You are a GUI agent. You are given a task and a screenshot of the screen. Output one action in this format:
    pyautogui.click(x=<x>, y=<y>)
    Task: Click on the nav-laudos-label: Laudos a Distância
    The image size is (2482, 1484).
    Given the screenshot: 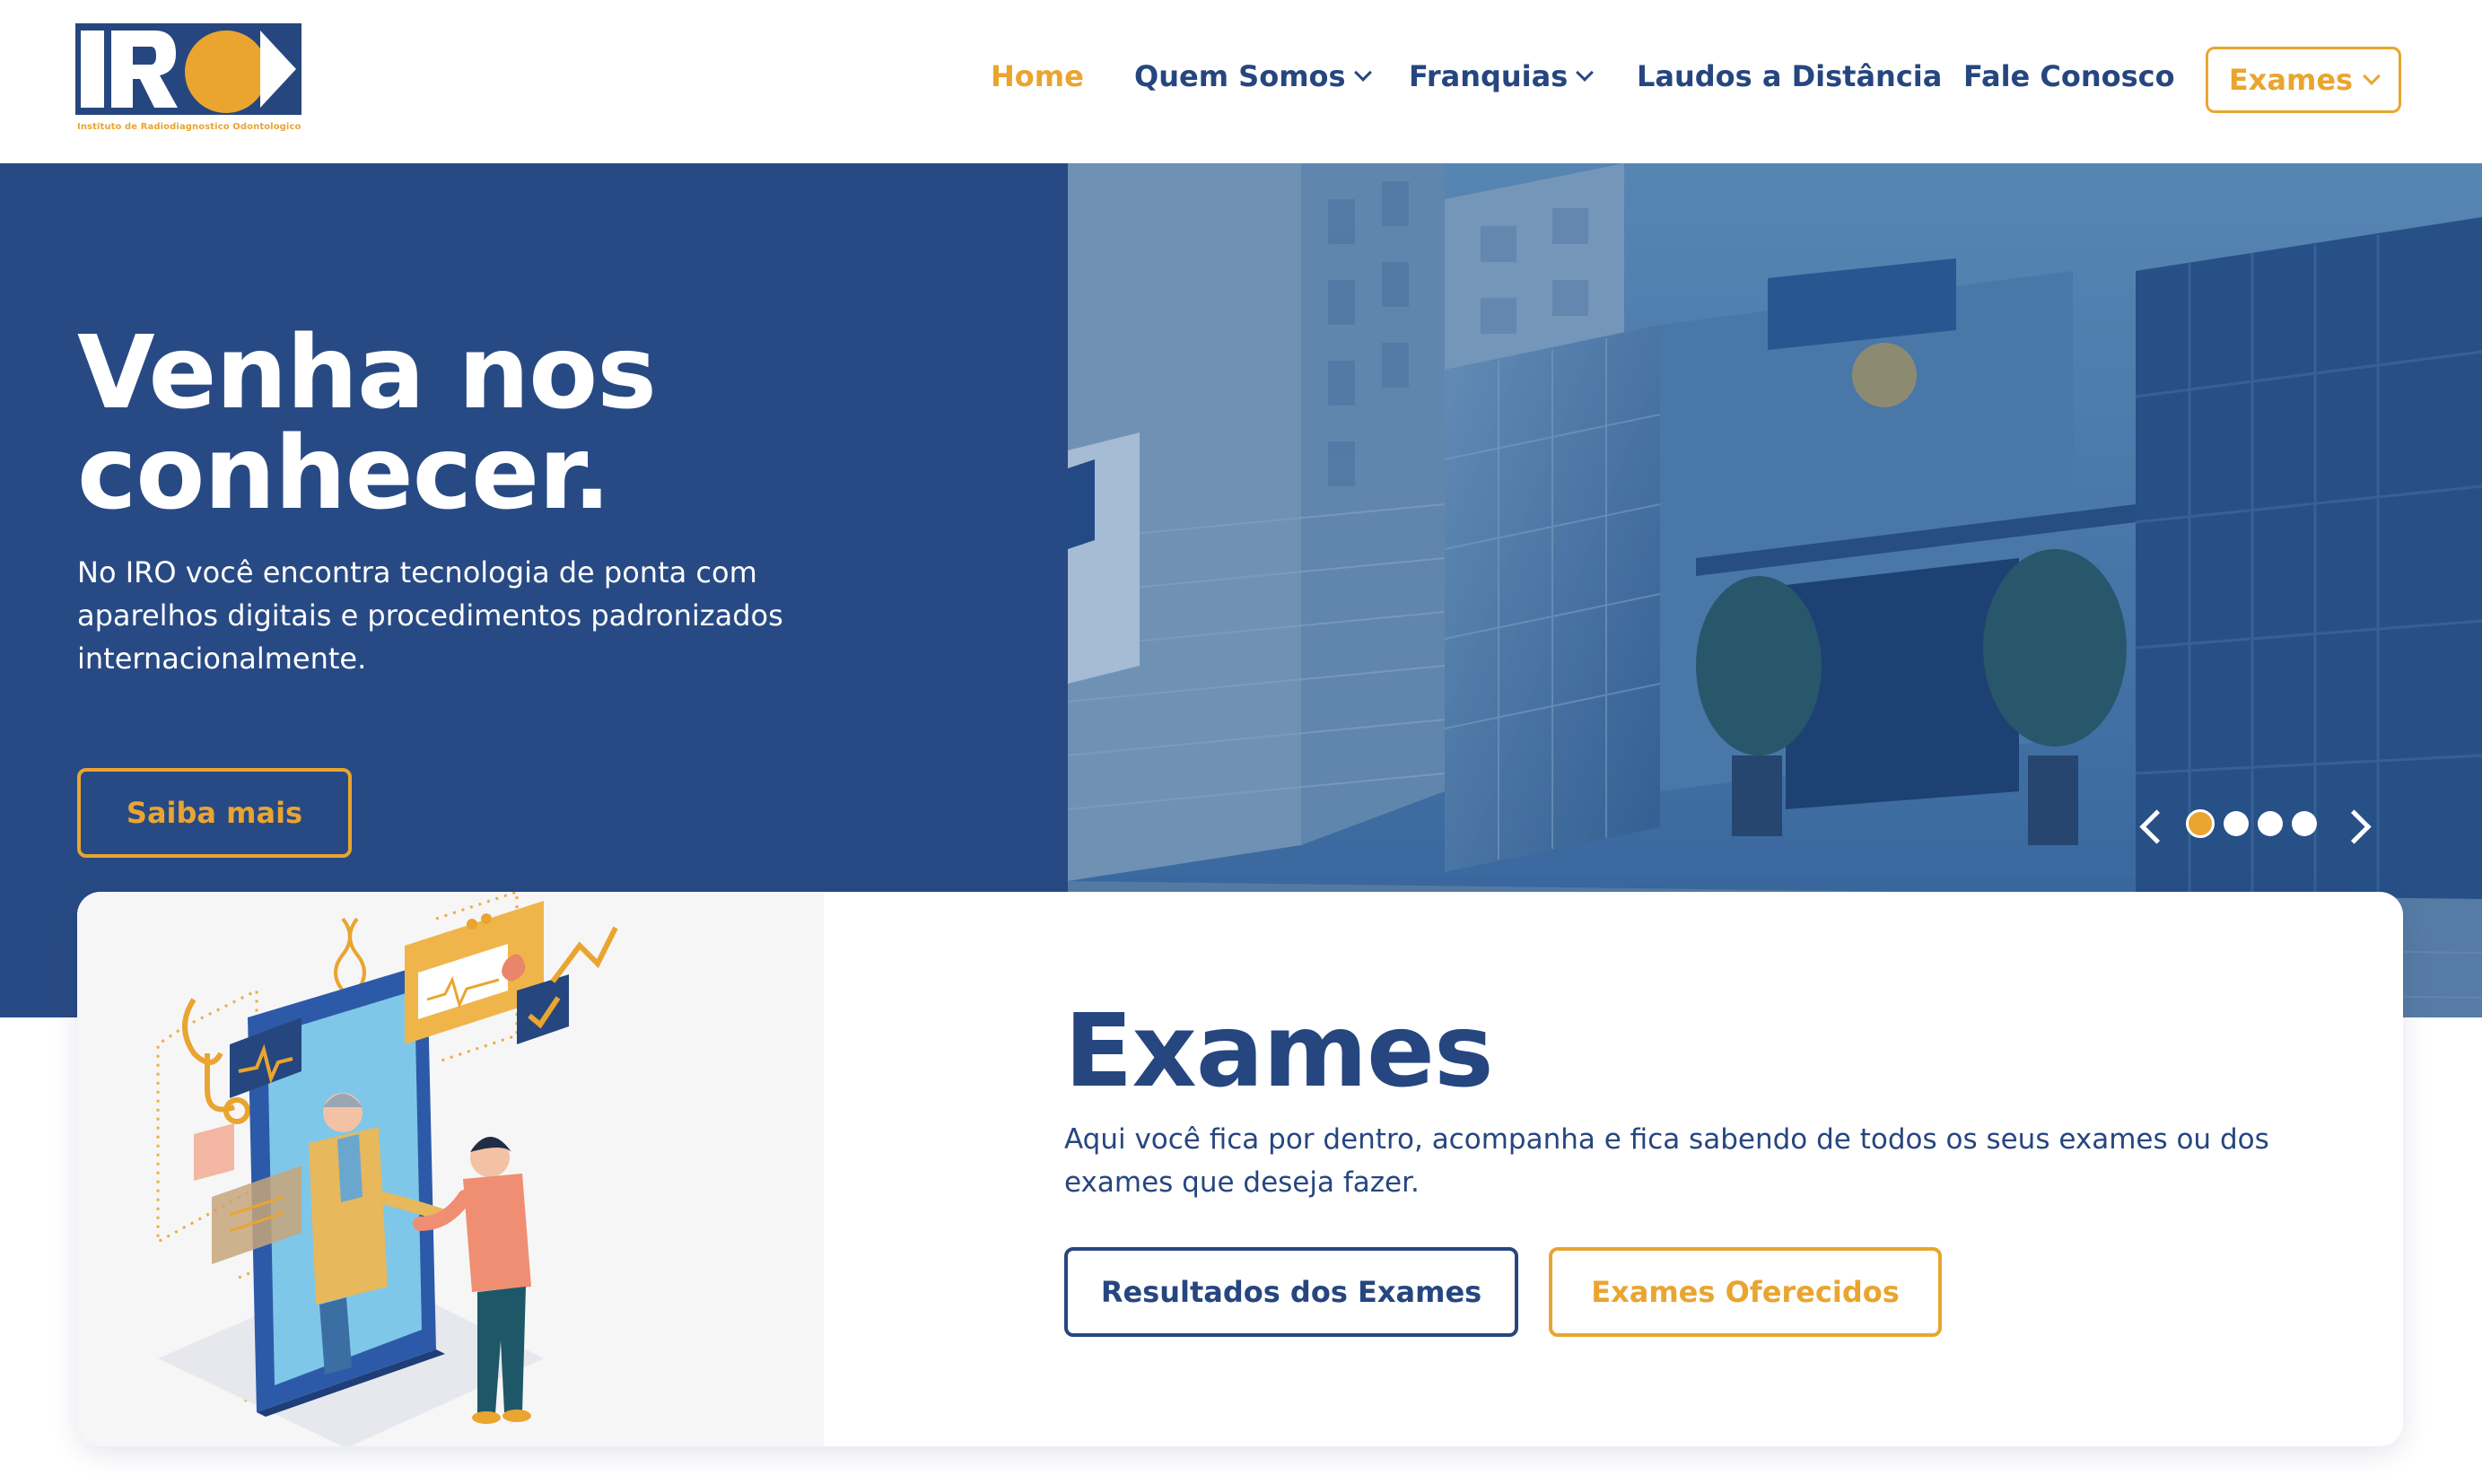 What is the action you would take?
    pyautogui.click(x=1790, y=76)
    